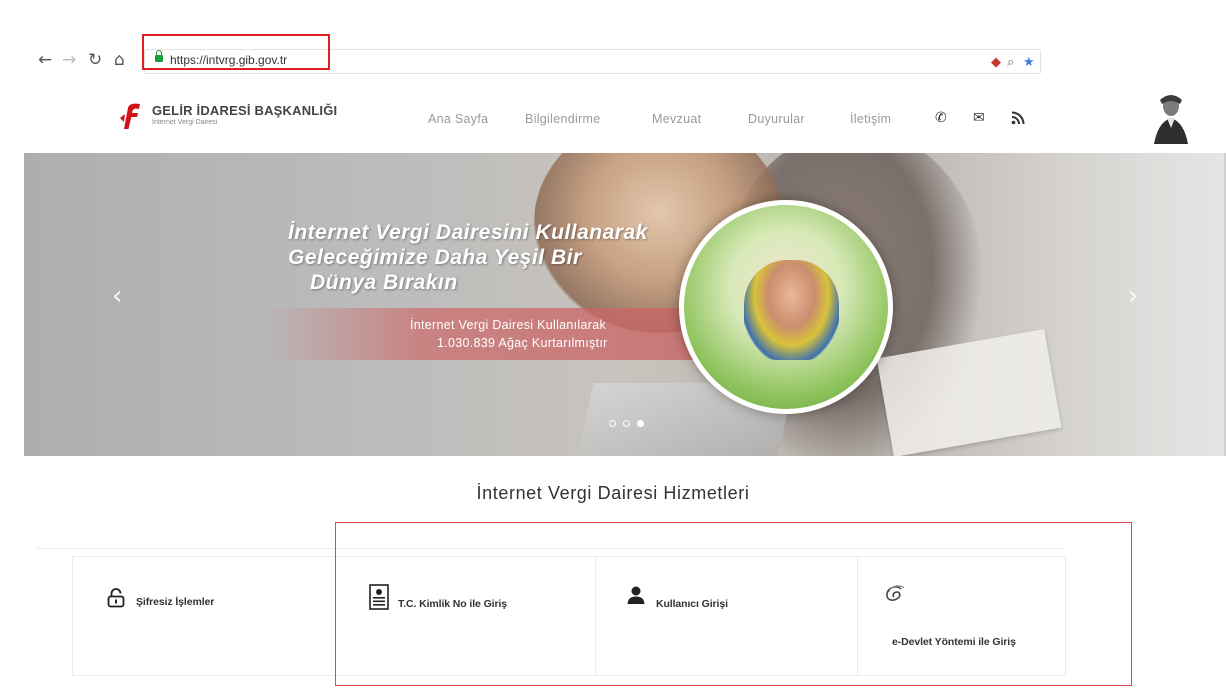 This screenshot has width=1226, height=695. What do you see at coordinates (236, 52) in the screenshot?
I see `url-highlight-annotation` at bounding box center [236, 52].